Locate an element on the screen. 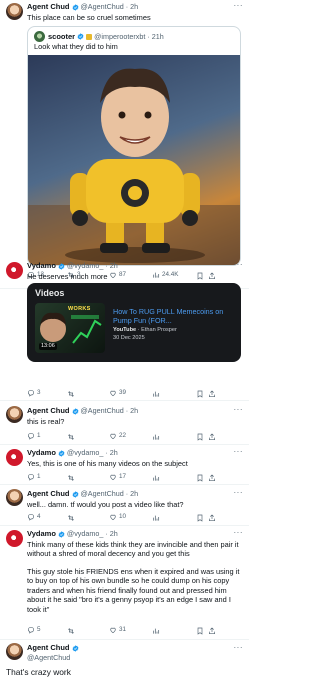  video-duration: 13:06 is located at coordinates (48, 346).